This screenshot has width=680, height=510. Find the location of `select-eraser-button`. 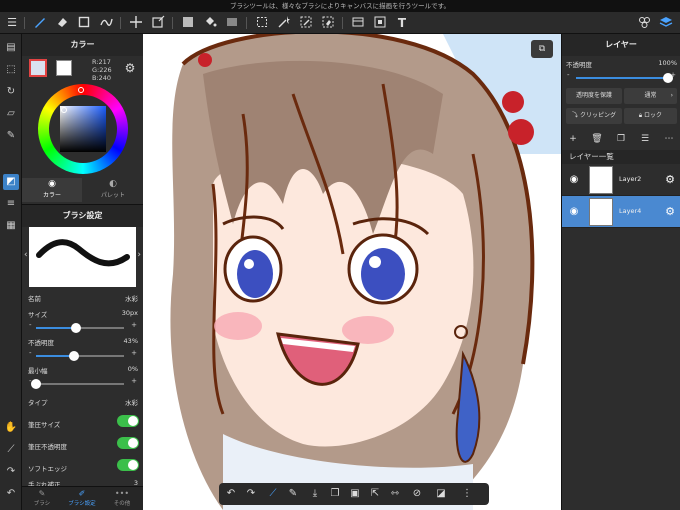

select-eraser-button is located at coordinates (328, 23).